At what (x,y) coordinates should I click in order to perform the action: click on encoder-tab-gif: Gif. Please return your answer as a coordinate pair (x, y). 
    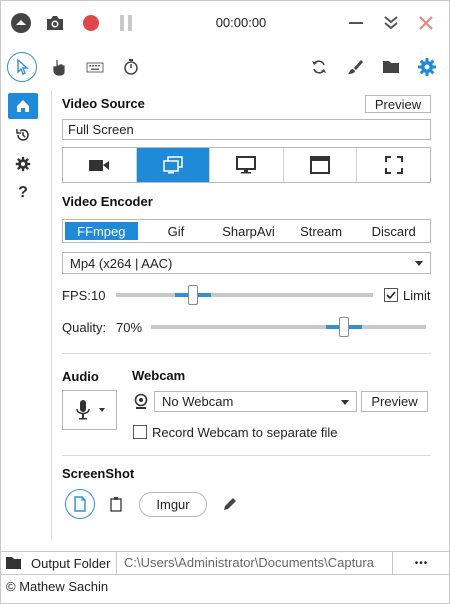
    Looking at the image, I should click on (176, 231).